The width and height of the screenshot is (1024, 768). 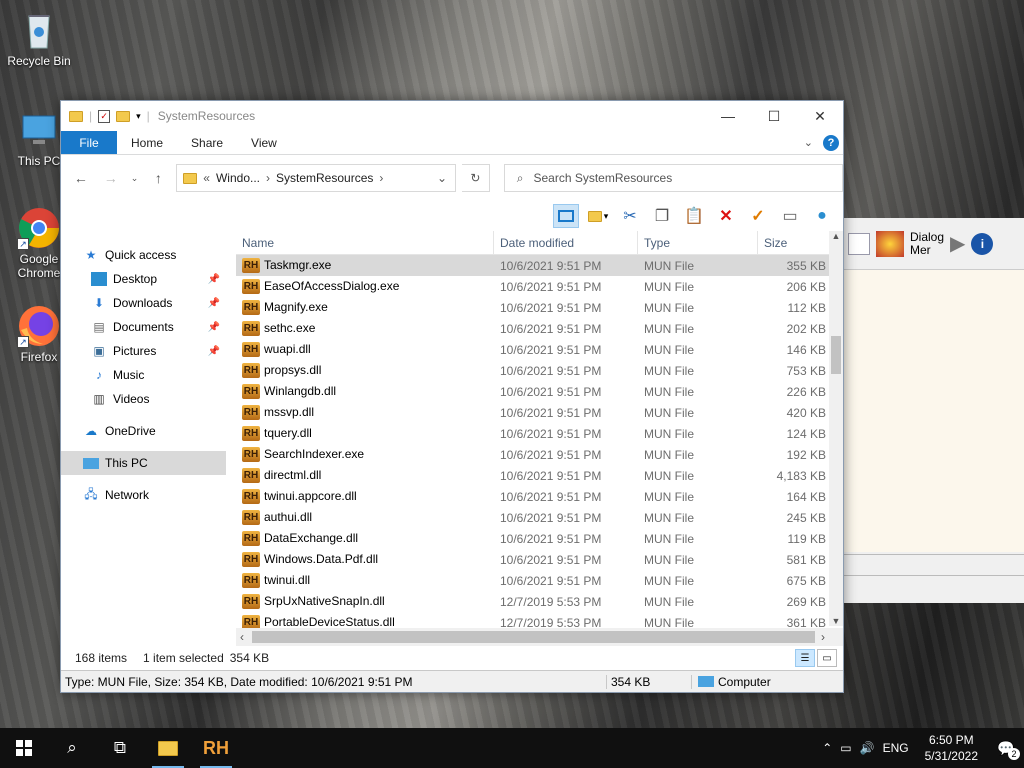 I want to click on desktop-icon-recycle-bin: Recycle Bin, so click(x=39, y=38).